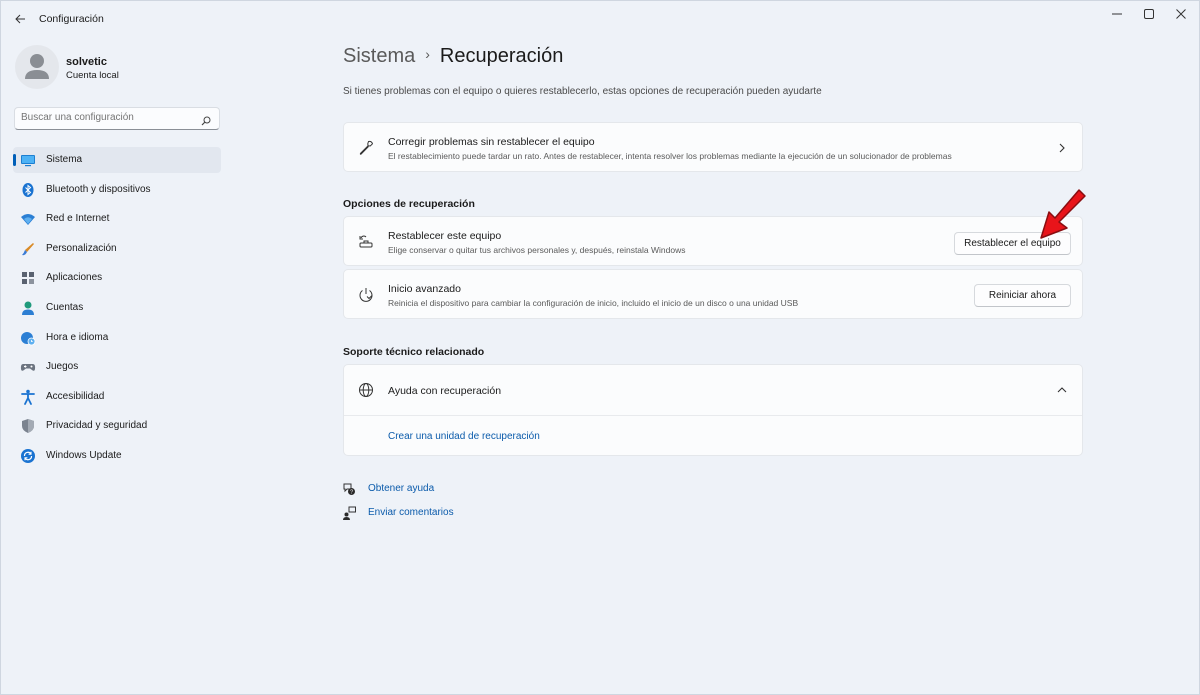  What do you see at coordinates (77, 337) in the screenshot?
I see `sidebar-item-label: Hora e idioma` at bounding box center [77, 337].